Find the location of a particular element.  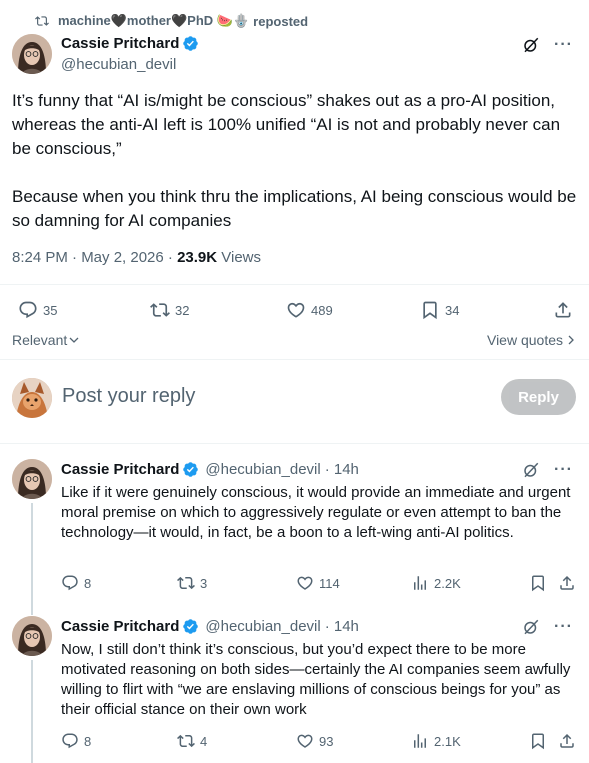

views-count: 2.1K is located at coordinates (447, 741).